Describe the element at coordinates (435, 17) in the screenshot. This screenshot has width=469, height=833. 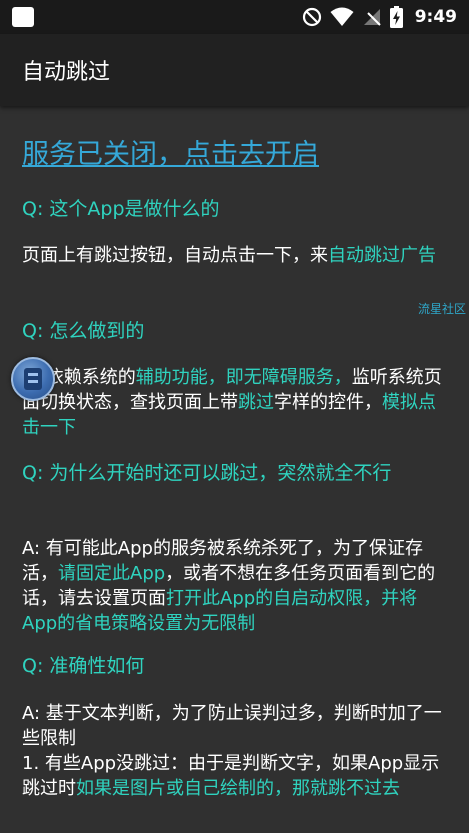
I see `status-time: 9:49` at that location.